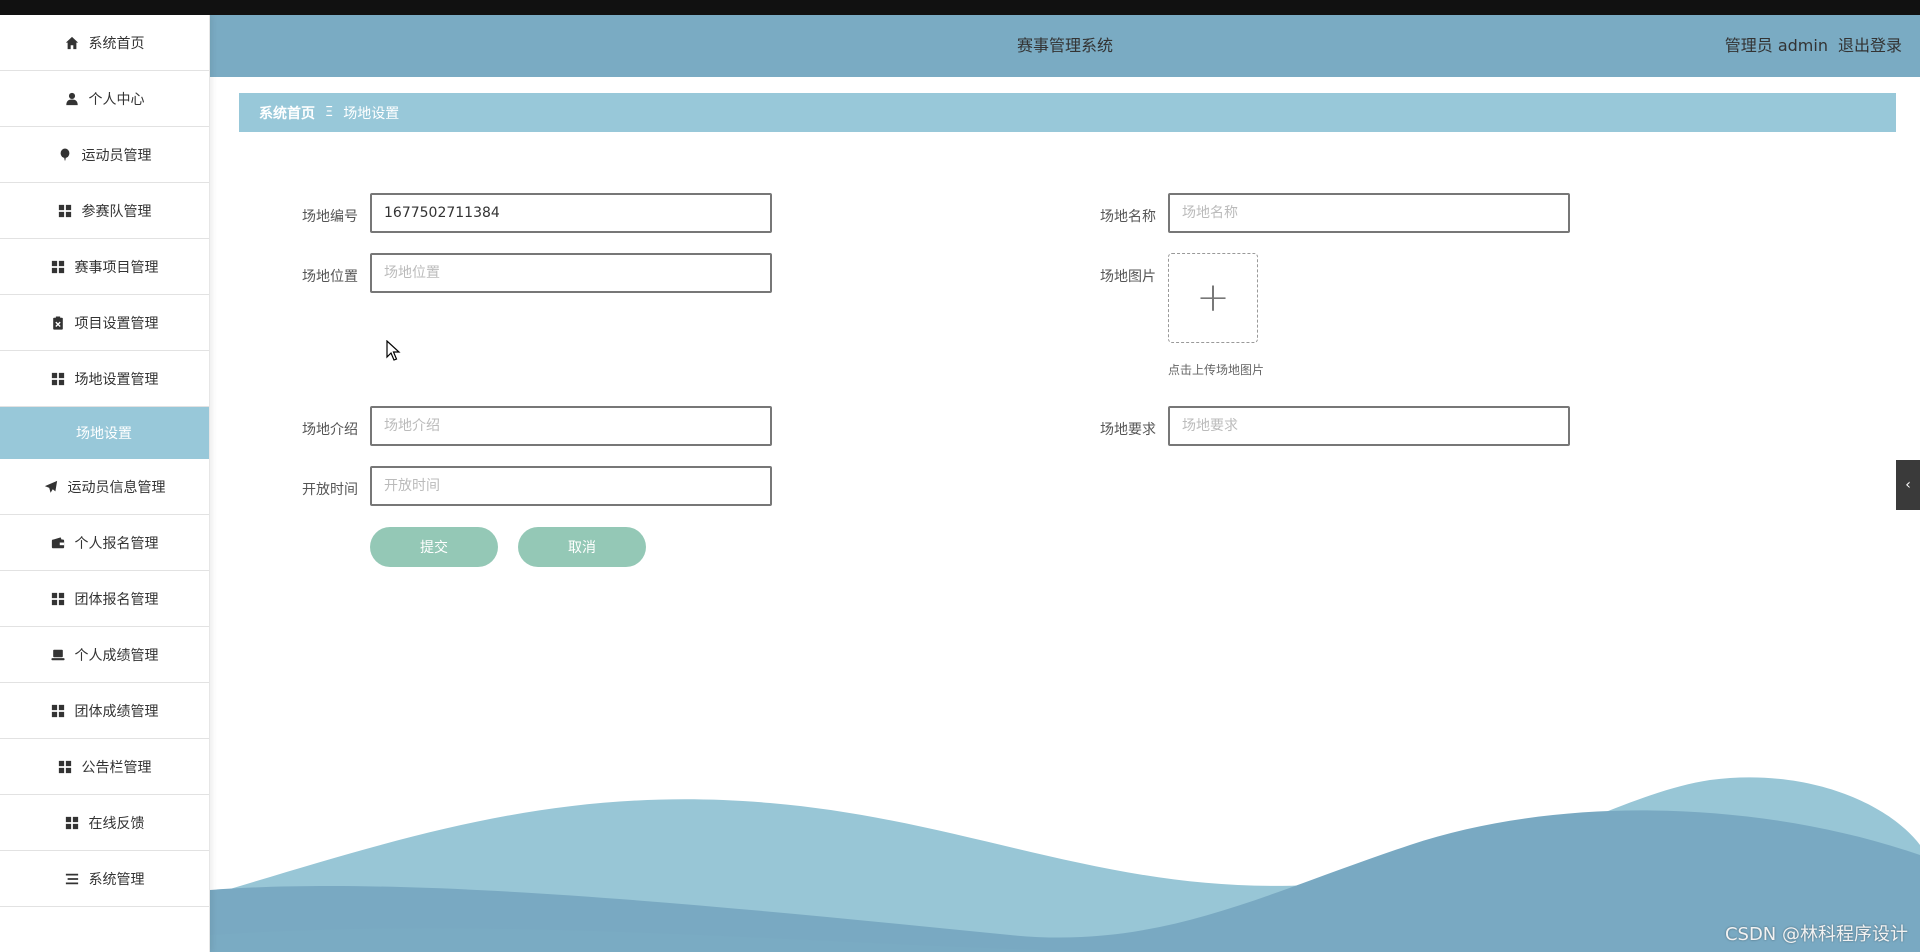 Image resolution: width=1920 pixels, height=952 pixels. I want to click on open-time-input, so click(571, 486).